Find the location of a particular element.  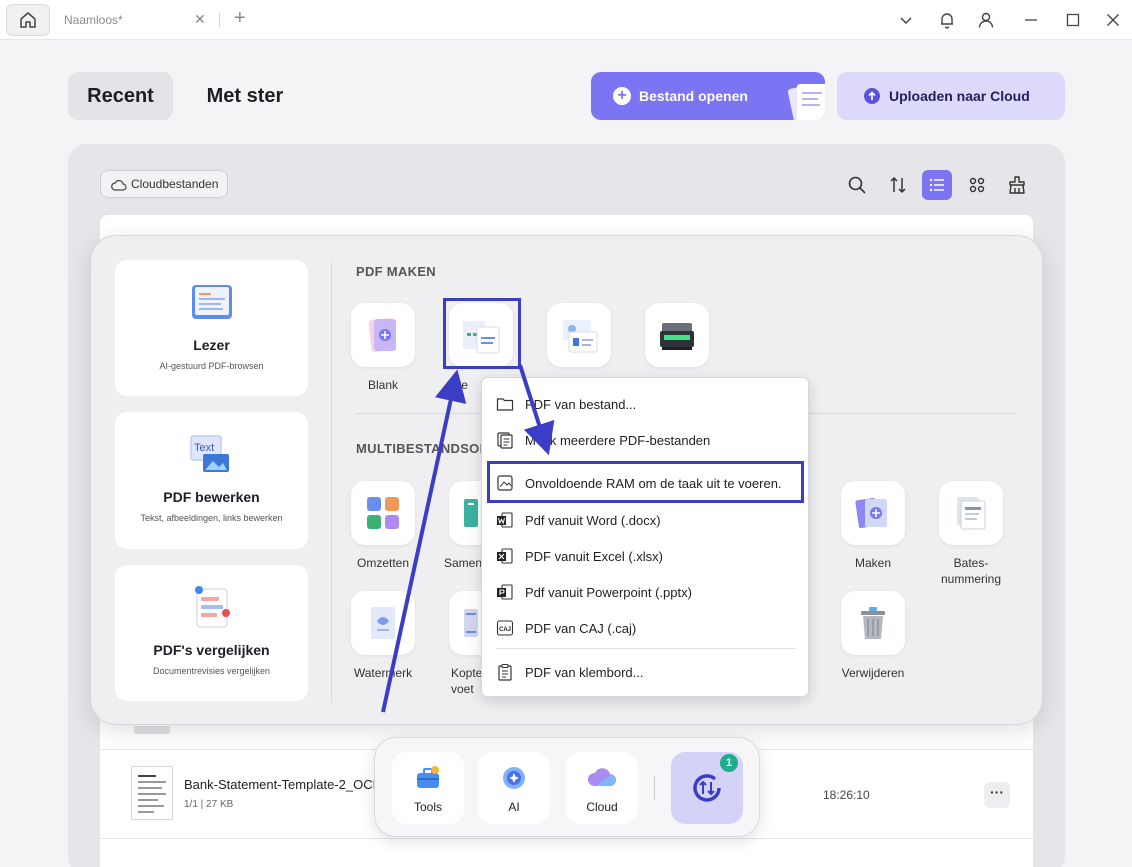

tile-header-footer is located at coordinates (465, 623).